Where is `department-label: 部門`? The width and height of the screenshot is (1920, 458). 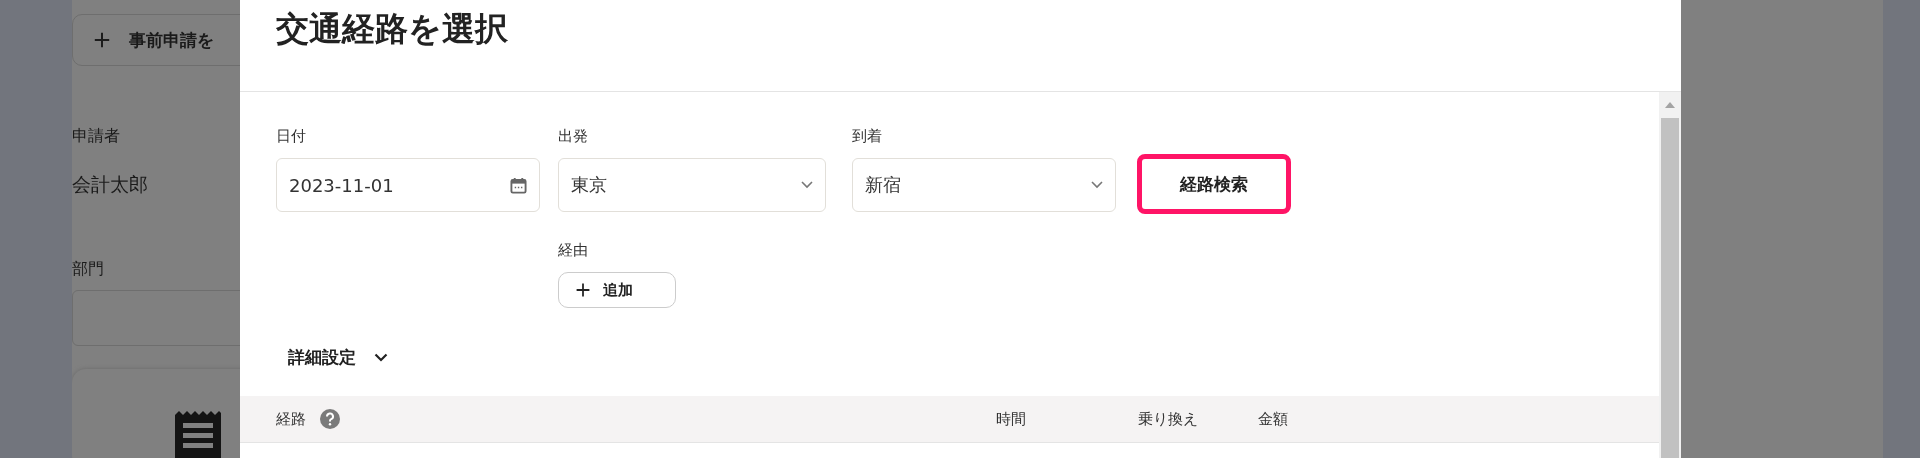 department-label: 部門 is located at coordinates (88, 269).